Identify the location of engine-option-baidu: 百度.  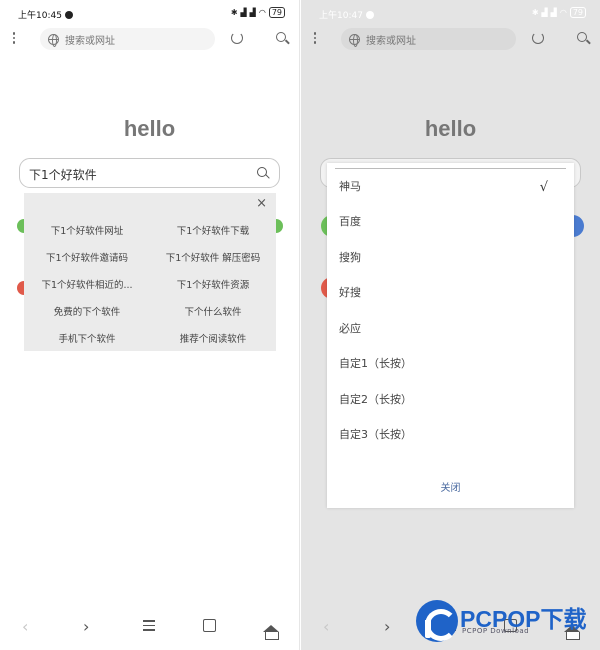
(350, 221).